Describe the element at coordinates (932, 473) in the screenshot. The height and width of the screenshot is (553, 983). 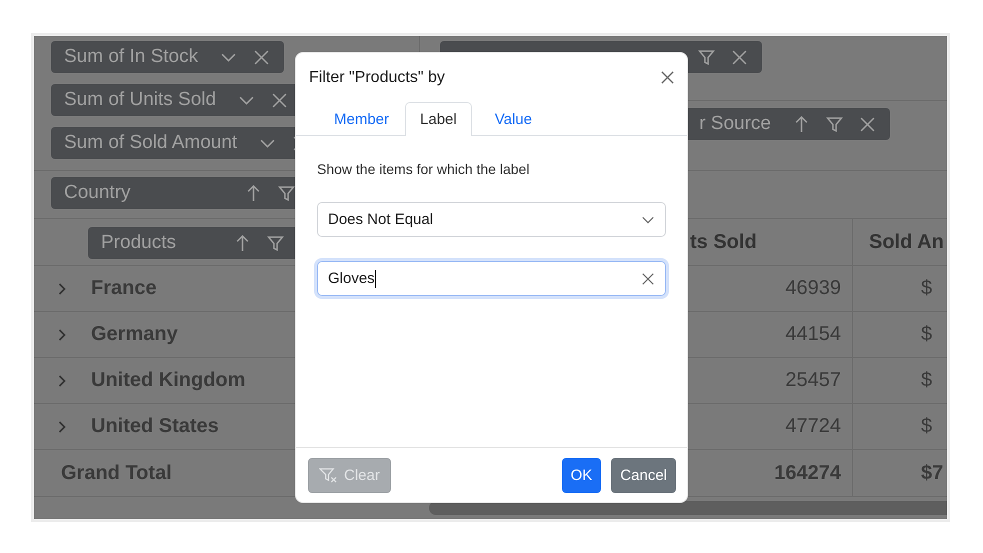
I see `table-cell: $7` at that location.